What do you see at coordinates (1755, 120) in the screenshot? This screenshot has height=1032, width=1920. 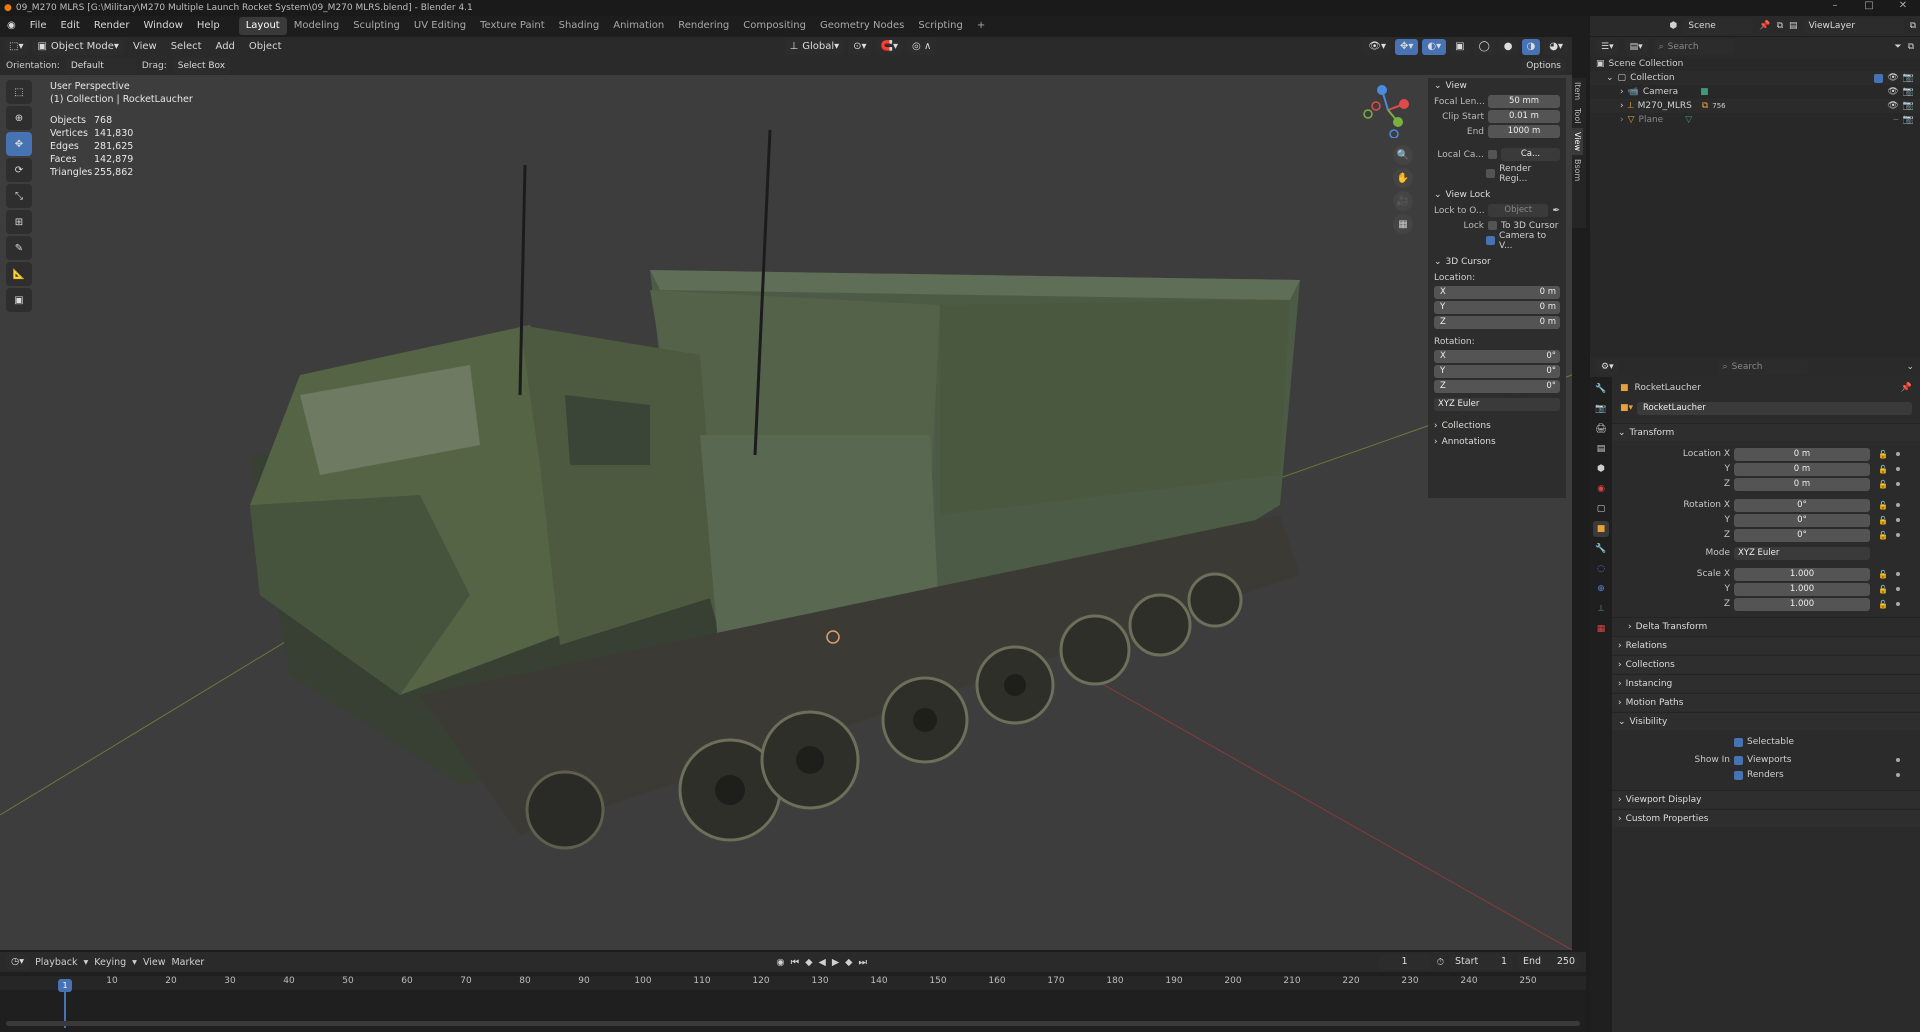 I see `outliner-row-plane: › ▽ Plane ▽ ⌣ 📷` at bounding box center [1755, 120].